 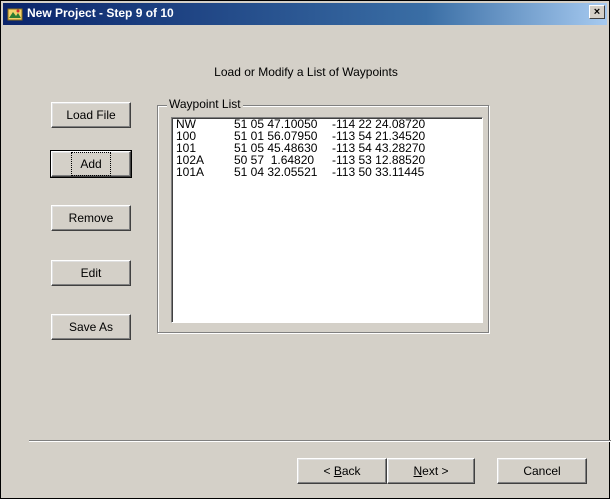 What do you see at coordinates (327, 148) in the screenshot?
I see `list-item: 101 51 05 45.48630 -113 54 43.28270` at bounding box center [327, 148].